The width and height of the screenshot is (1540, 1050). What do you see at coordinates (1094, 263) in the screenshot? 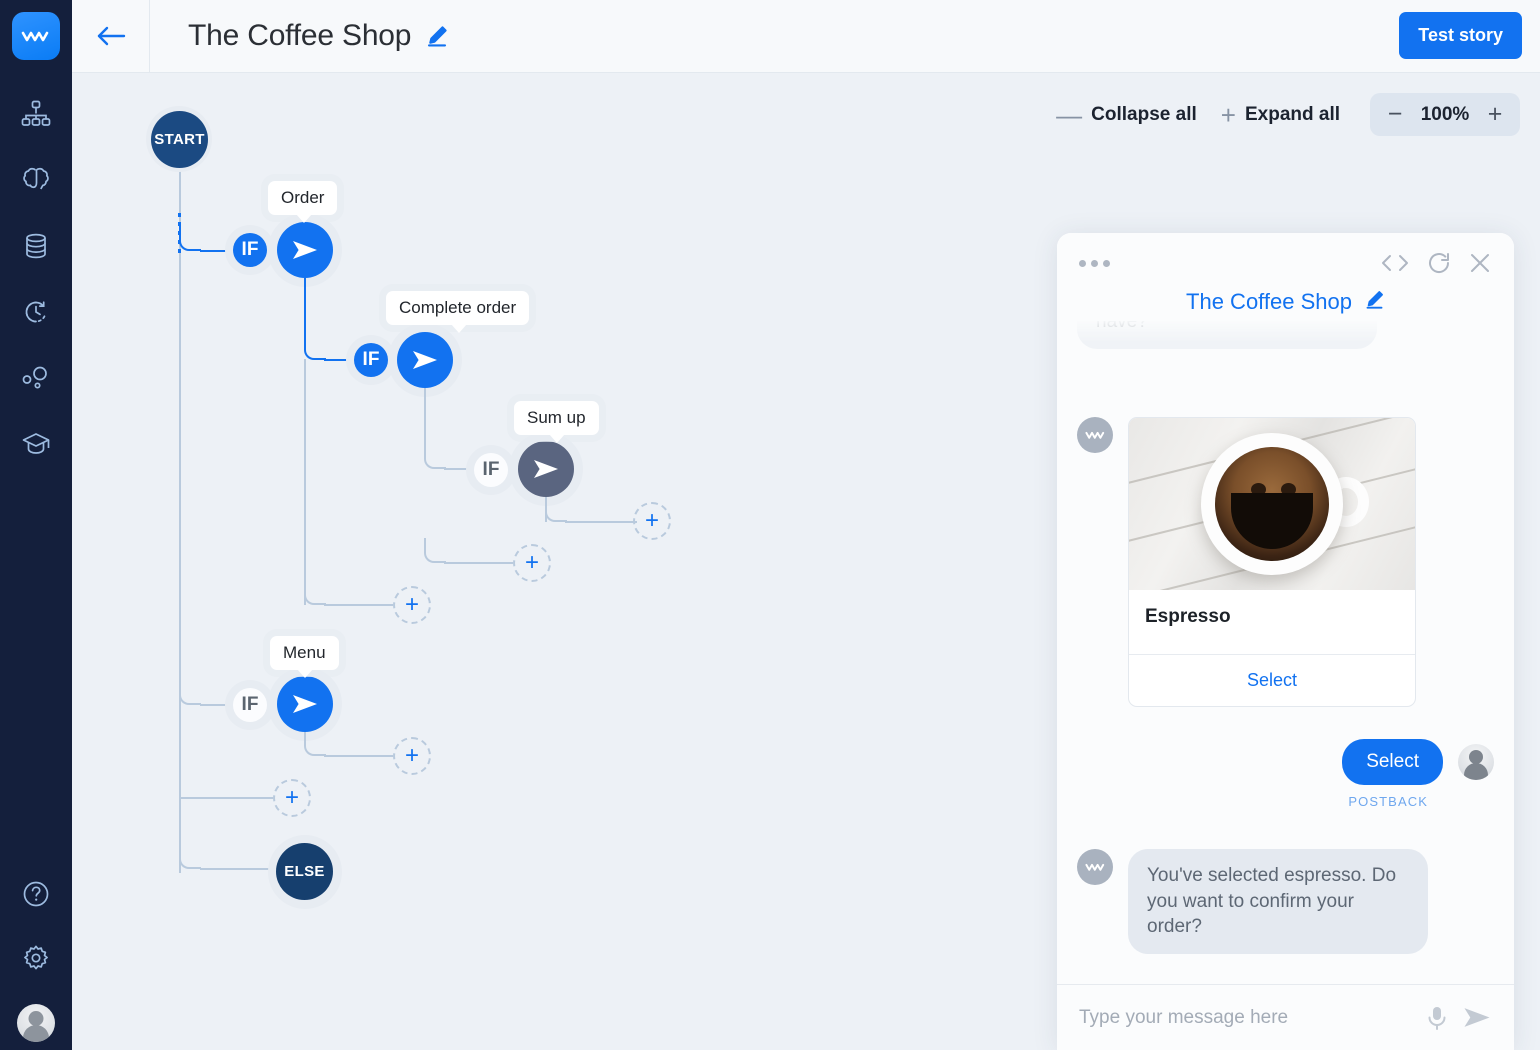
I see `more-icon` at bounding box center [1094, 263].